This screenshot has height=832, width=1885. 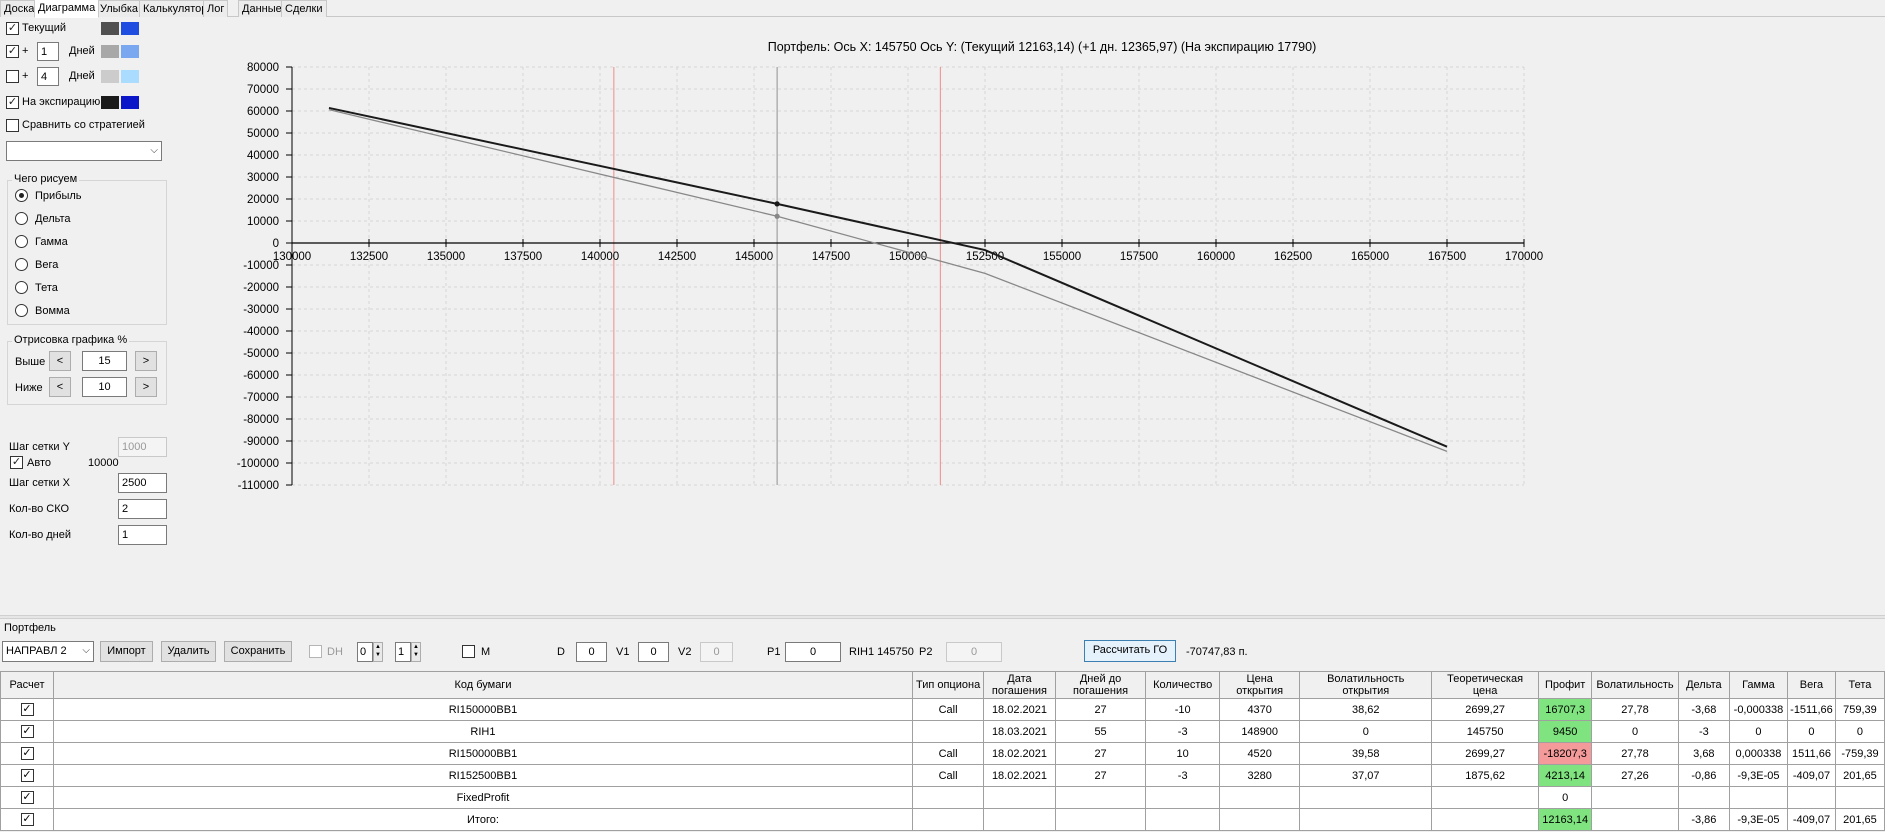 I want to click on cell-code: Итого:, so click(x=483, y=819).